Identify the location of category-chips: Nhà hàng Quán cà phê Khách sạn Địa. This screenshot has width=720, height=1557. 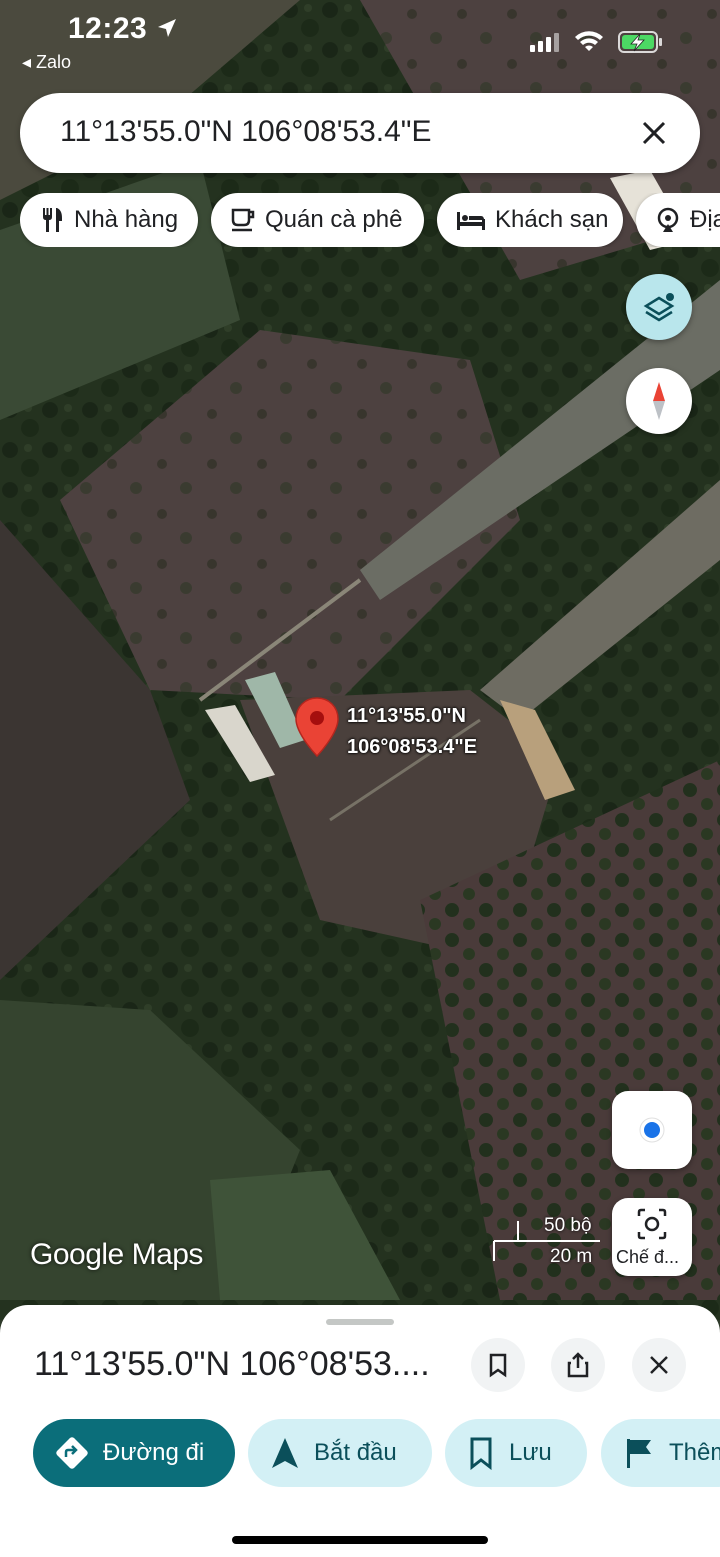
(370, 220).